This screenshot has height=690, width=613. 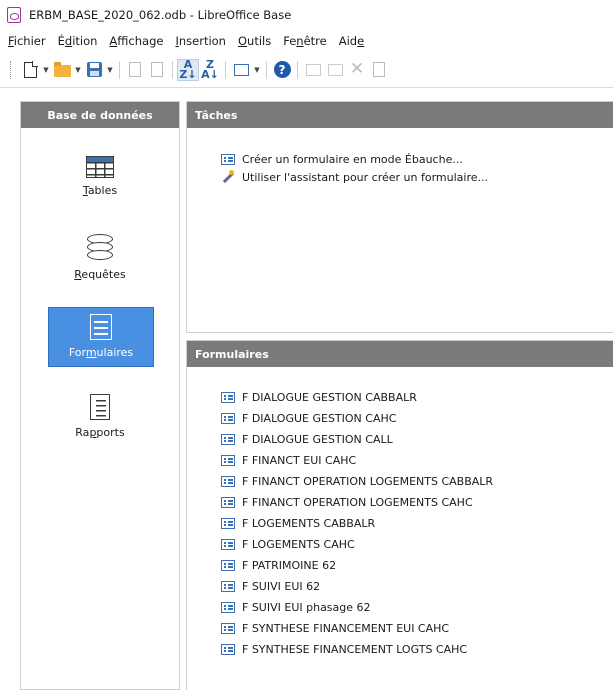 I want to click on nav-item-forms-label: Formulaires, so click(x=101, y=352).